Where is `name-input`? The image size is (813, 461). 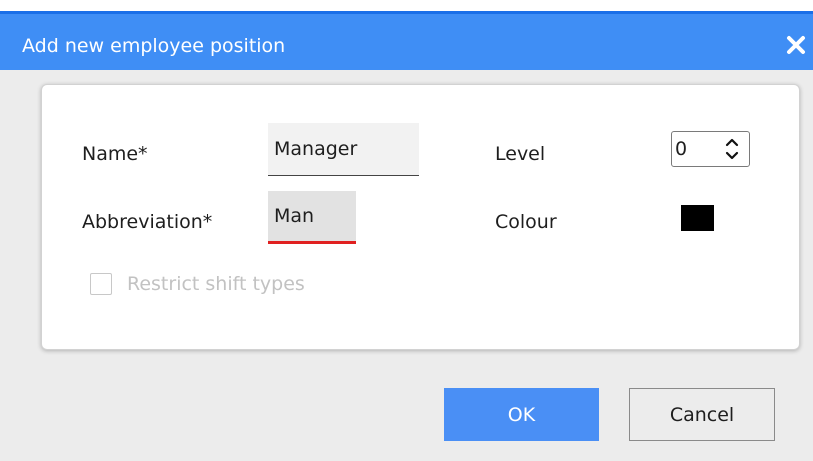
name-input is located at coordinates (343, 149).